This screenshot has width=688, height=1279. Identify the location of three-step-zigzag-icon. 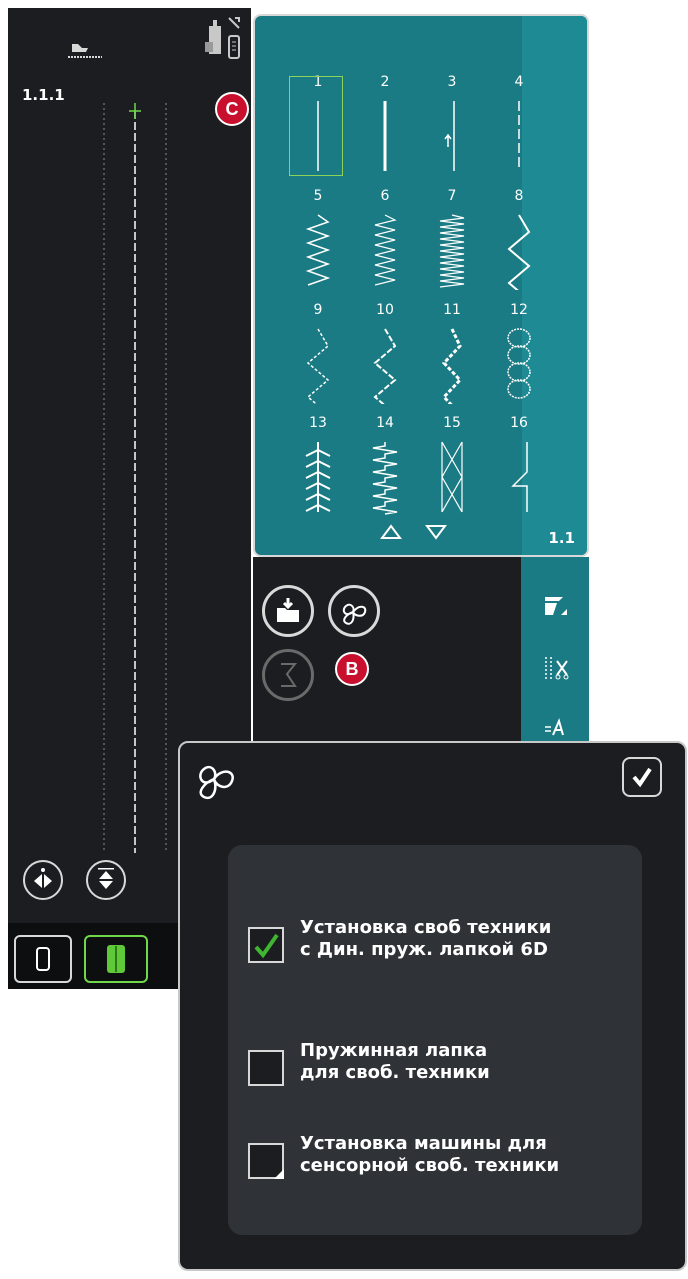
(385, 250).